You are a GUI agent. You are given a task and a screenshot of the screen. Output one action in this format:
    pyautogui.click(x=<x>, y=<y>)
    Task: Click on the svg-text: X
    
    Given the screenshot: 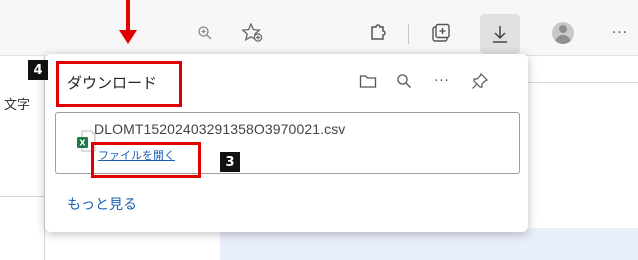 What is the action you would take?
    pyautogui.click(x=82, y=143)
    